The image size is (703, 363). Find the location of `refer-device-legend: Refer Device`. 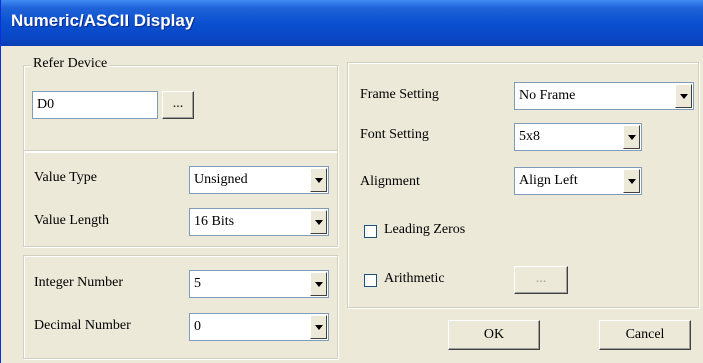

refer-device-legend: Refer Device is located at coordinates (70, 64).